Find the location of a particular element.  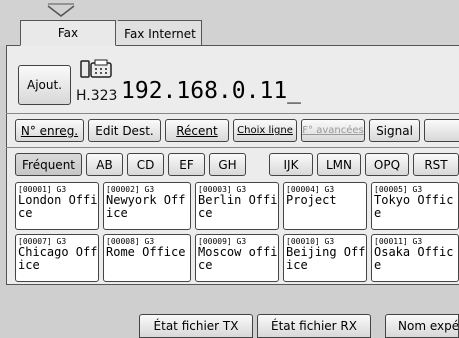

advanced-features-button: F° avancées is located at coordinates (333, 130).